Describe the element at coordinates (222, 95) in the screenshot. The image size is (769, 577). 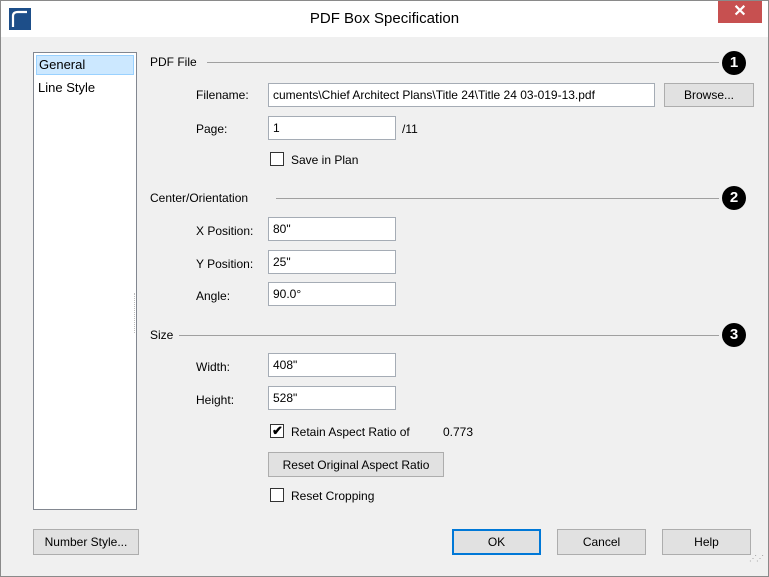
I see `filename-label: Filename:` at that location.